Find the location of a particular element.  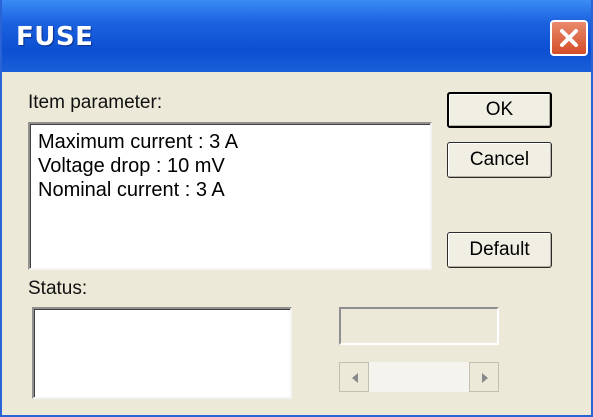

arrow-left-icon is located at coordinates (355, 378).